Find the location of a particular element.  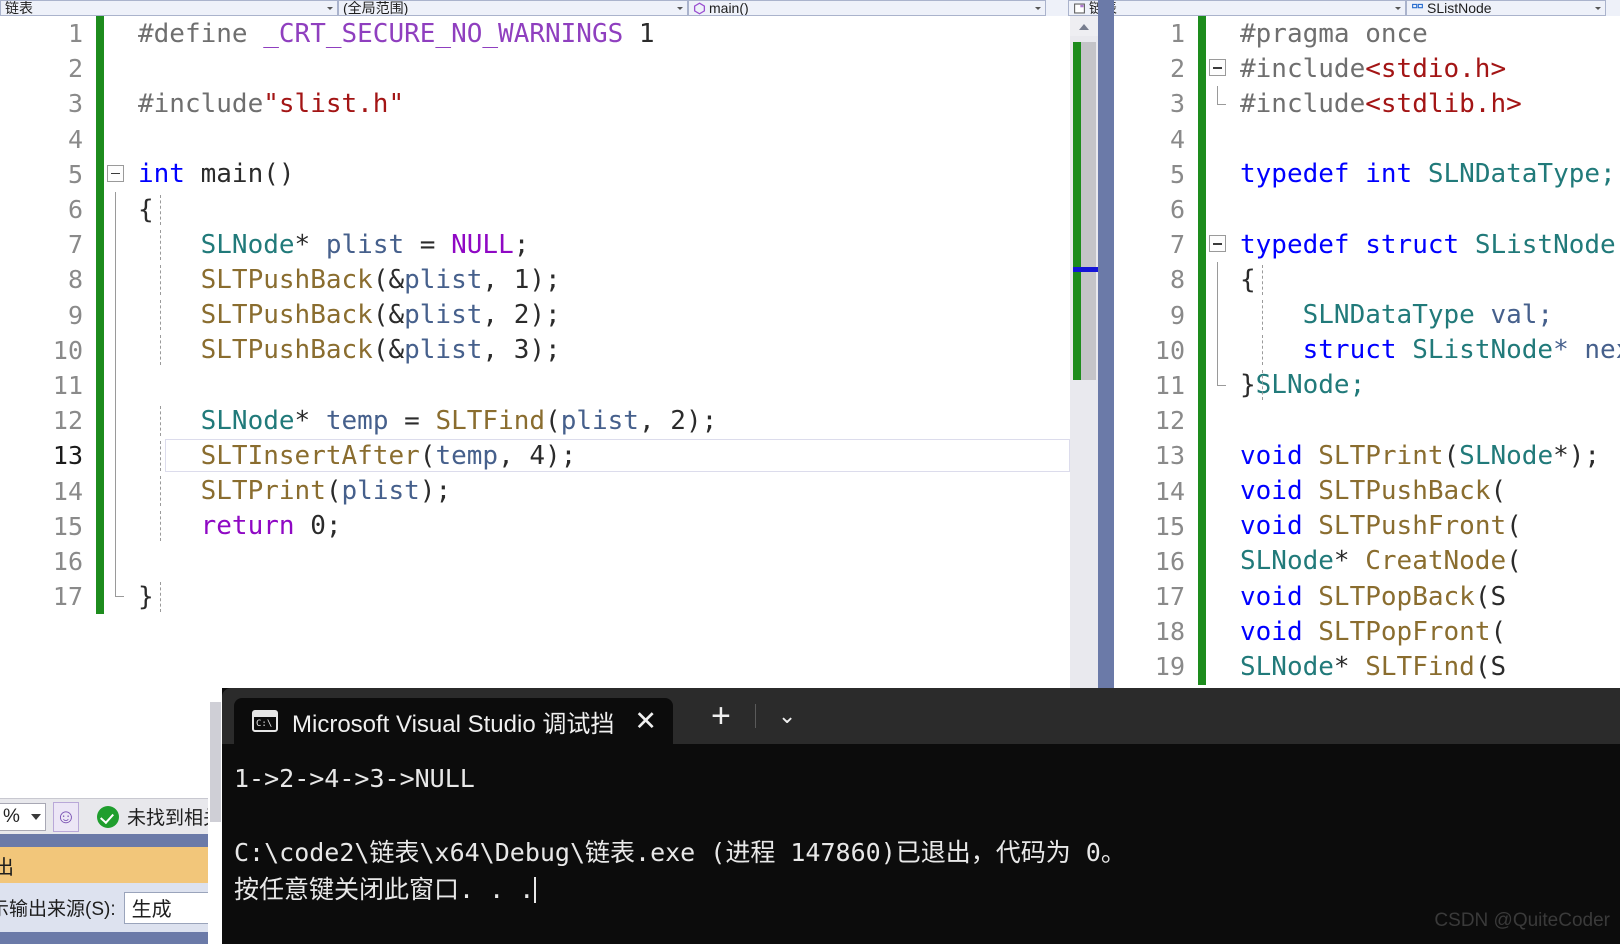

navbar-overflow-button is located at coordinates (1057, 8).